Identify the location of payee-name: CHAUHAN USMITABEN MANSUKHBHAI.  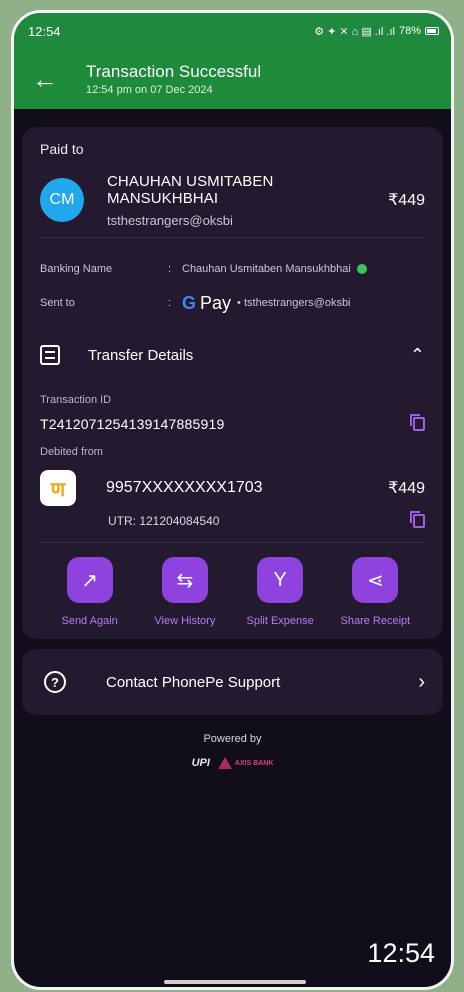
(190, 189).